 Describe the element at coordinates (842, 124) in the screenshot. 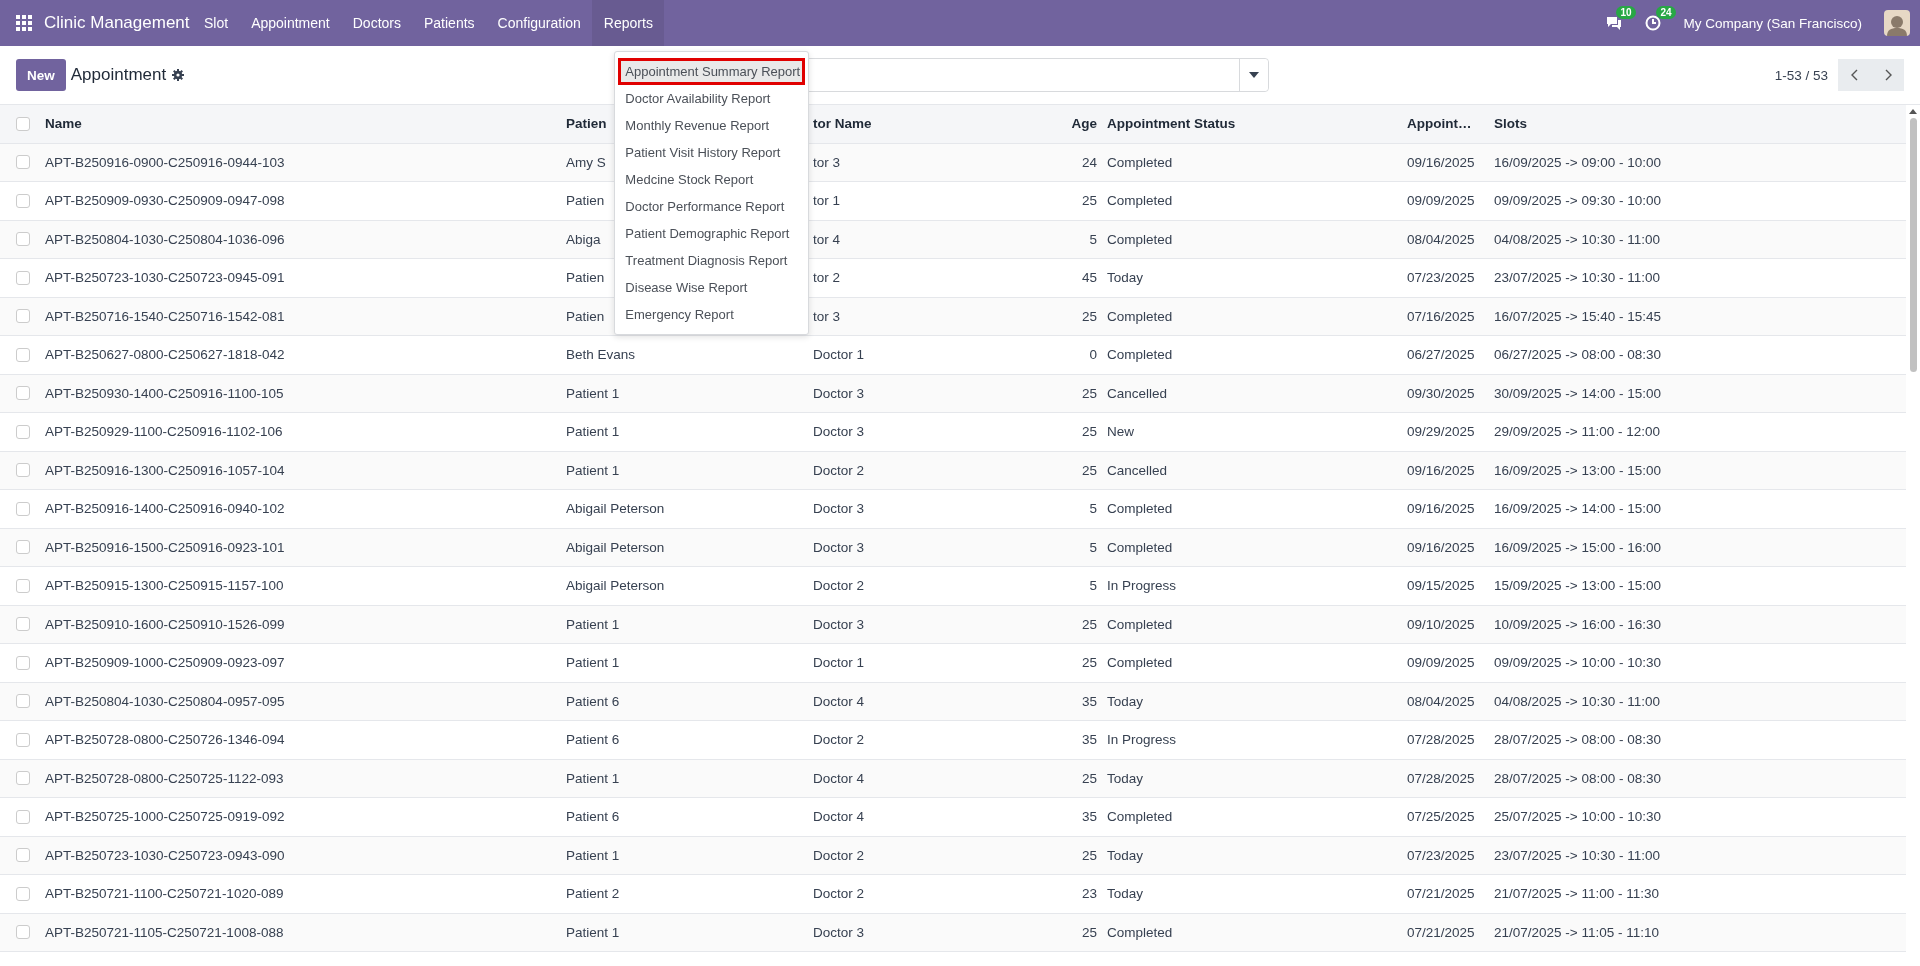

I see `column-header: tor Name` at that location.